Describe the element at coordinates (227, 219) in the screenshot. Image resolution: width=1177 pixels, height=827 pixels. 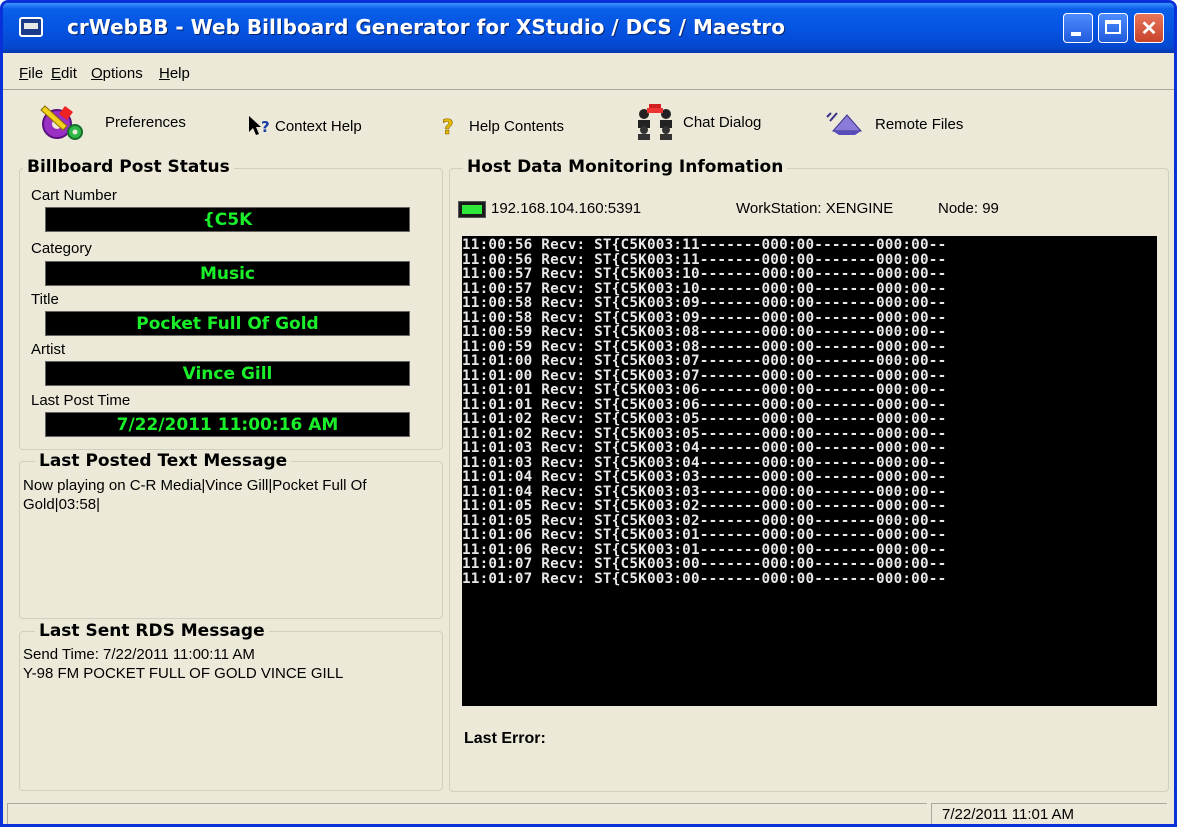
I see `cart-number-display: {C5K` at that location.